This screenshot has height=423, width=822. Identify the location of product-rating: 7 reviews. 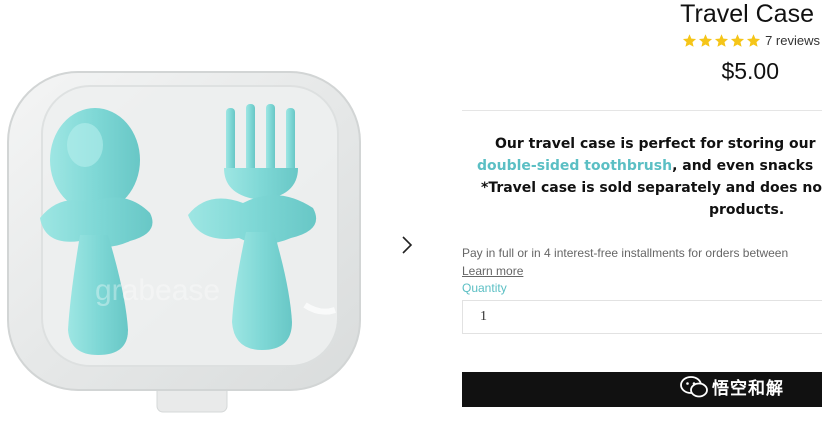
(751, 40).